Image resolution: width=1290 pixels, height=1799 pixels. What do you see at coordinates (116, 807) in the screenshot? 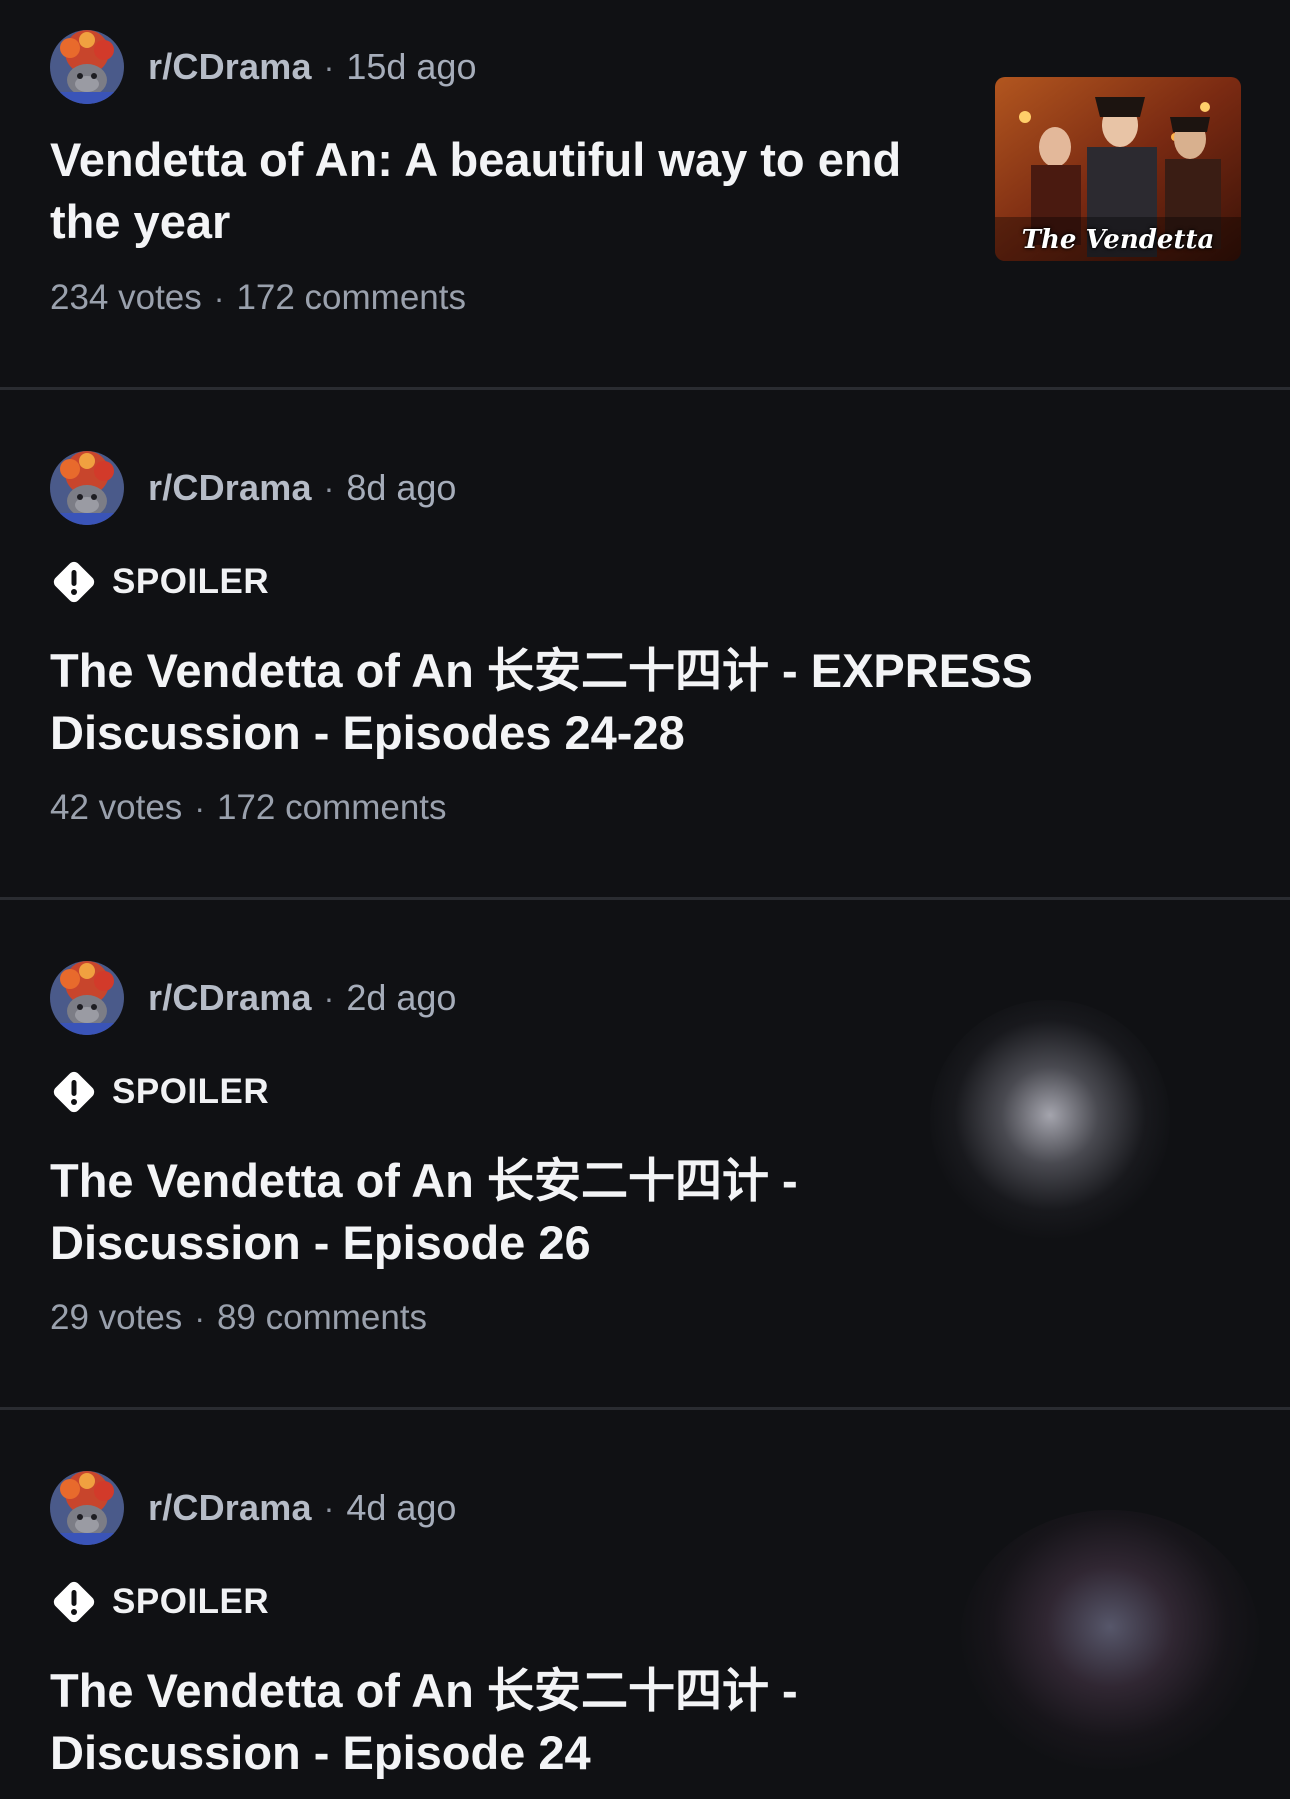
I see `vote-count: 42 votes` at bounding box center [116, 807].